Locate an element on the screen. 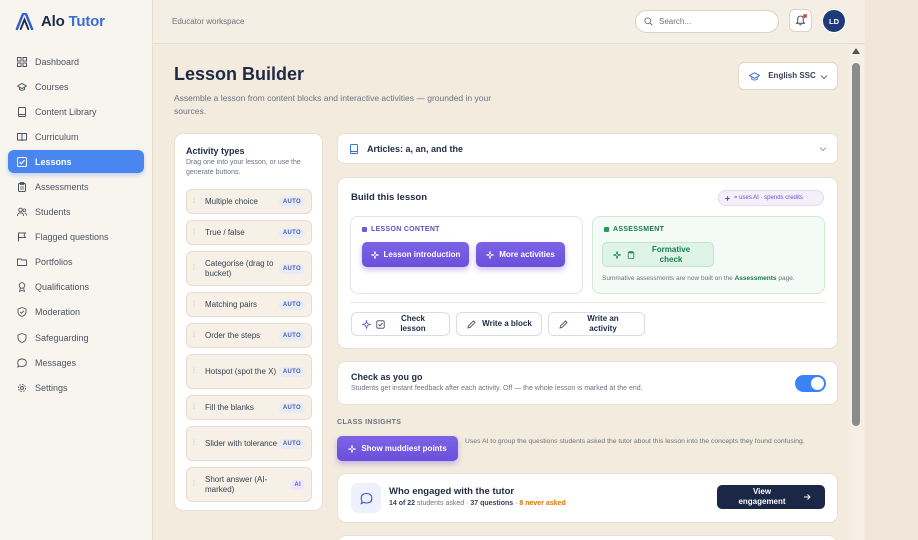  write-block-button: Write a block is located at coordinates (499, 324).